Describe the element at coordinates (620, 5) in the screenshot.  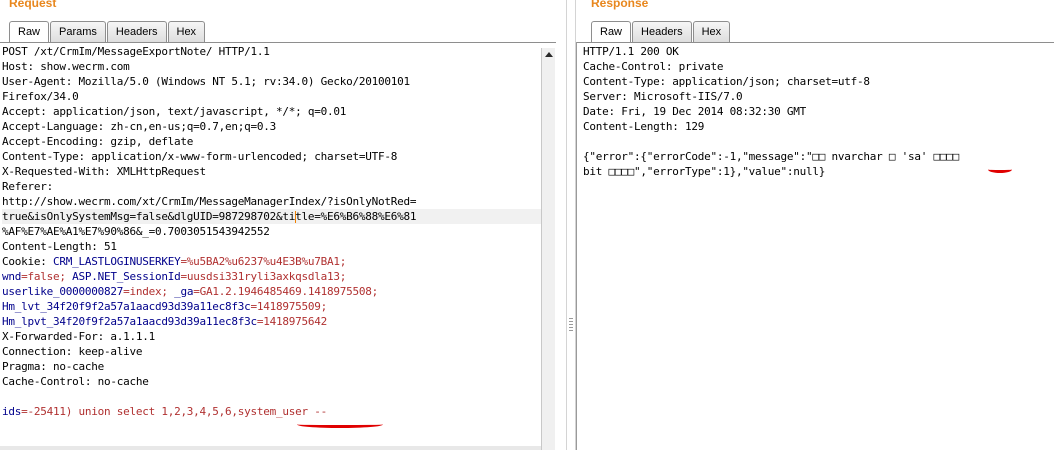
I see `response-title: Response` at that location.